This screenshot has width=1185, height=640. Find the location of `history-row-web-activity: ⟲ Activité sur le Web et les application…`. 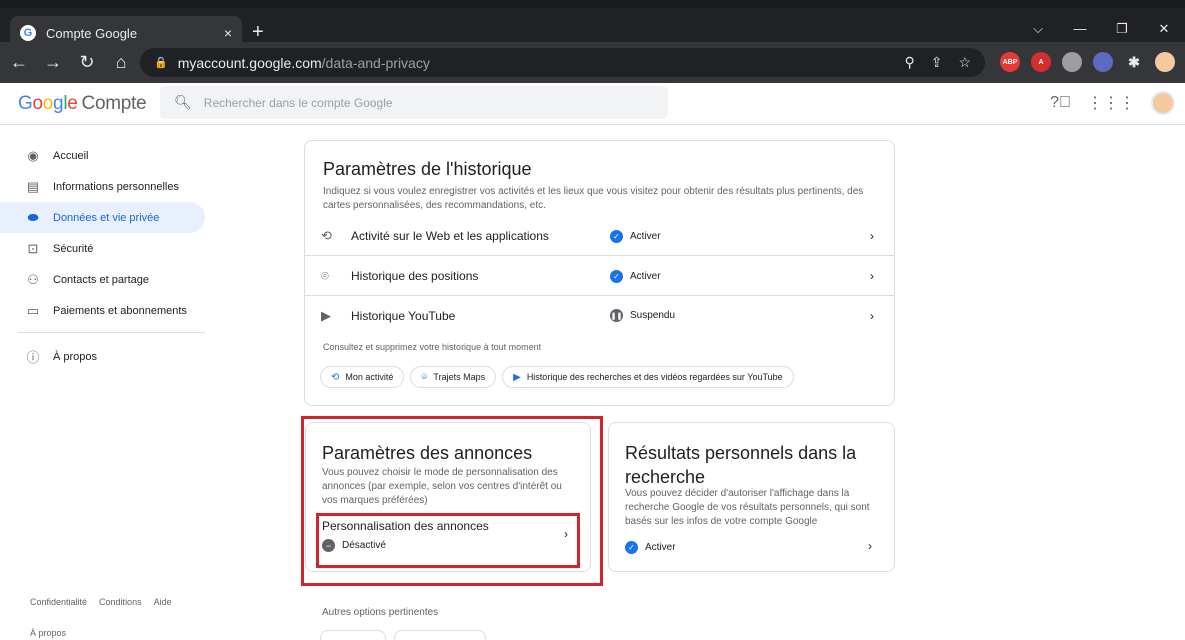

history-row-web-activity: ⟲ Activité sur le Web et les application… is located at coordinates (599, 236).